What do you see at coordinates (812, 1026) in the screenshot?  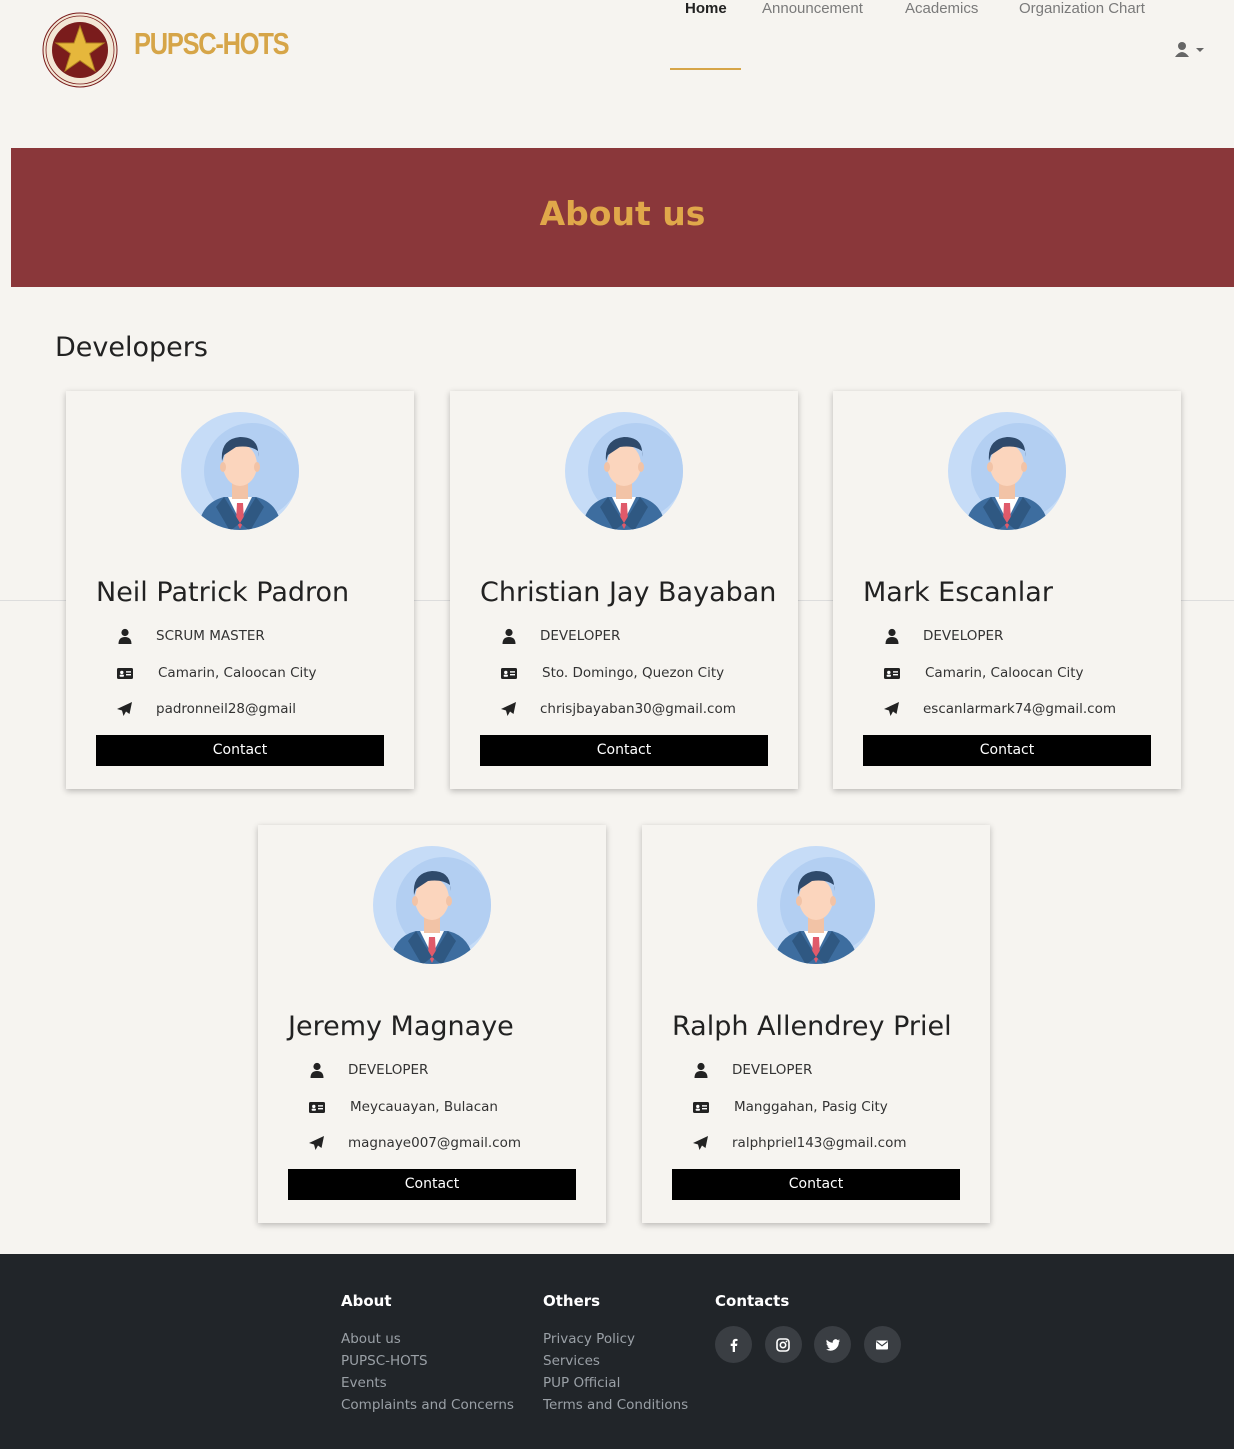 I see `developer-name: Ralph Allendrey Priel` at bounding box center [812, 1026].